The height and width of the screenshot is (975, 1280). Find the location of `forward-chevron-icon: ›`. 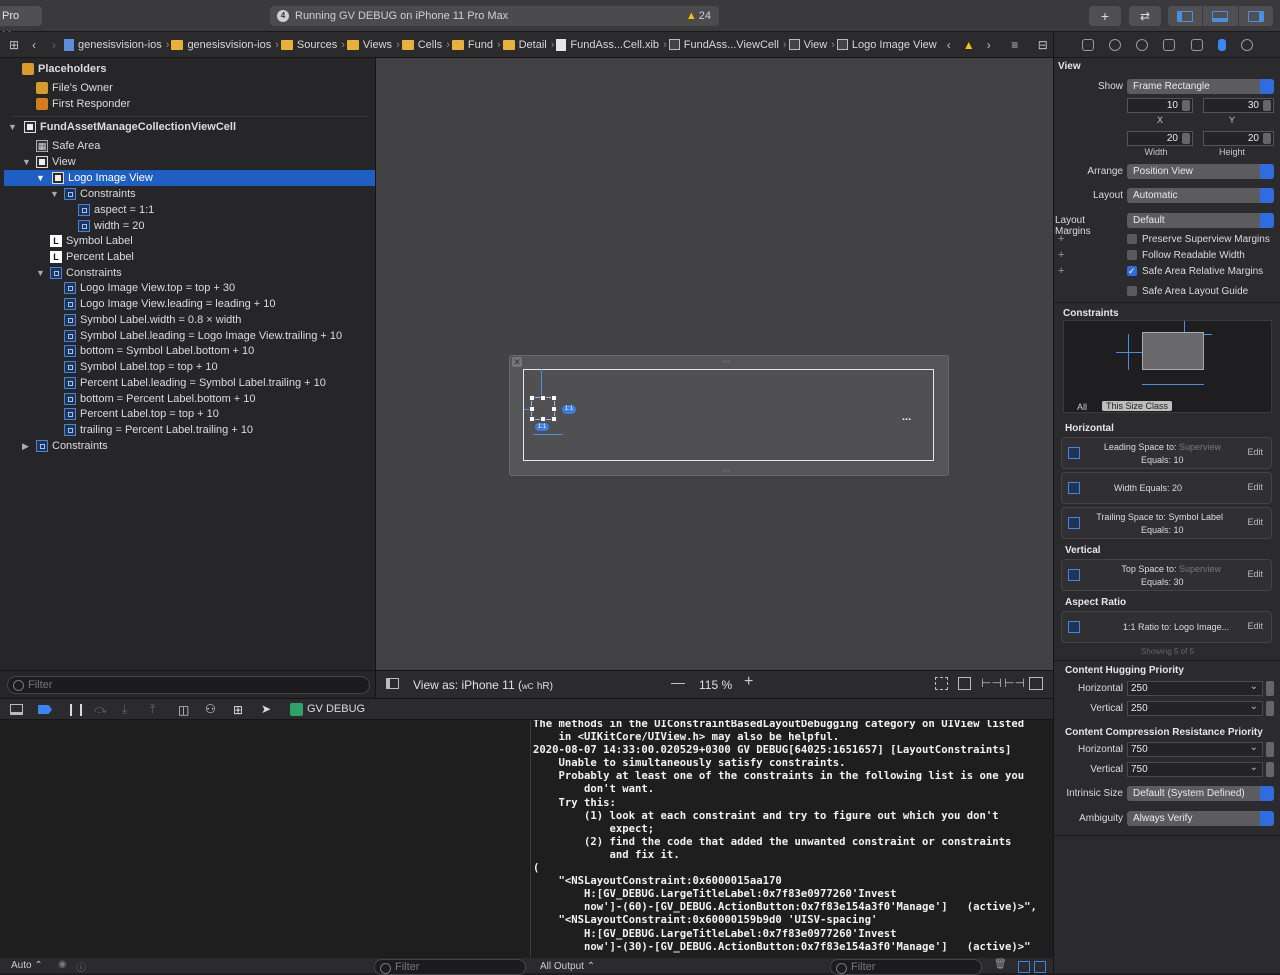

forward-chevron-icon: › is located at coordinates (54, 45).